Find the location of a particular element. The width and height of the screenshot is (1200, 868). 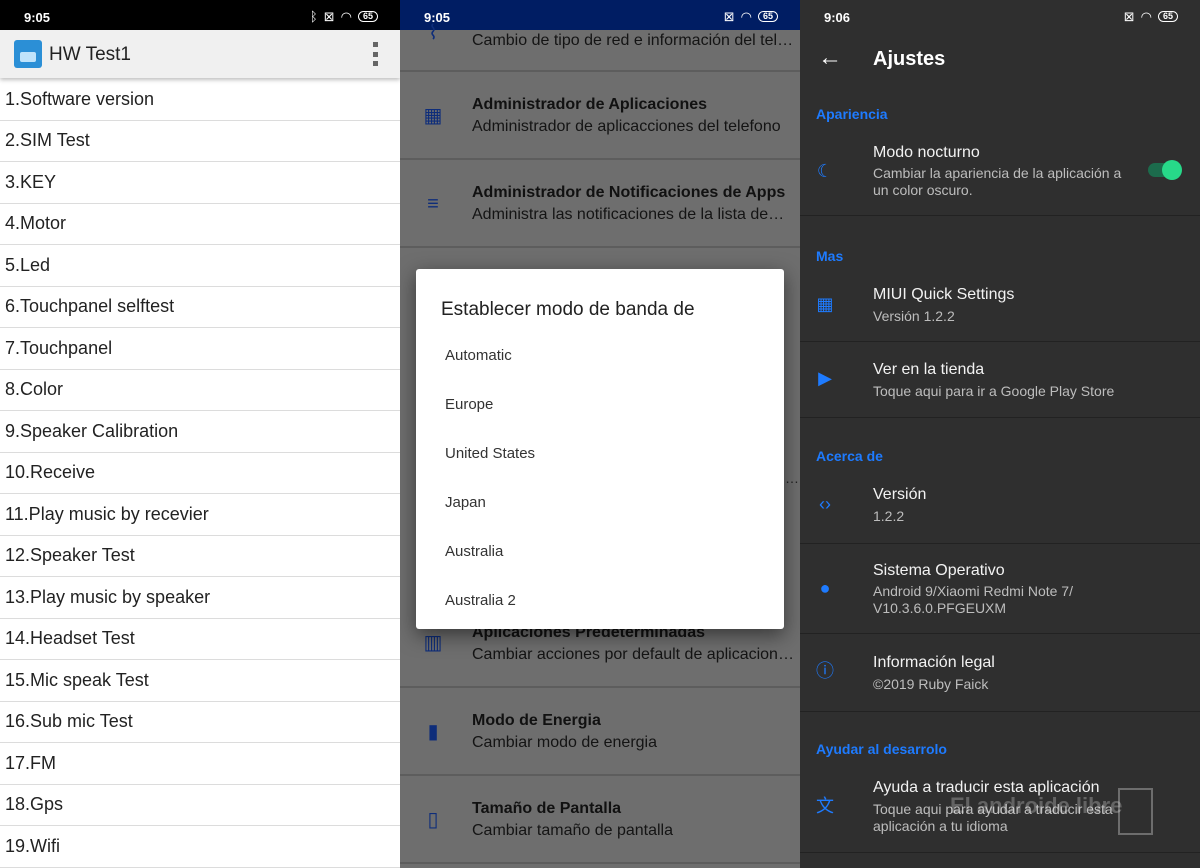

app-bar: HW Test1 is located at coordinates (200, 54).